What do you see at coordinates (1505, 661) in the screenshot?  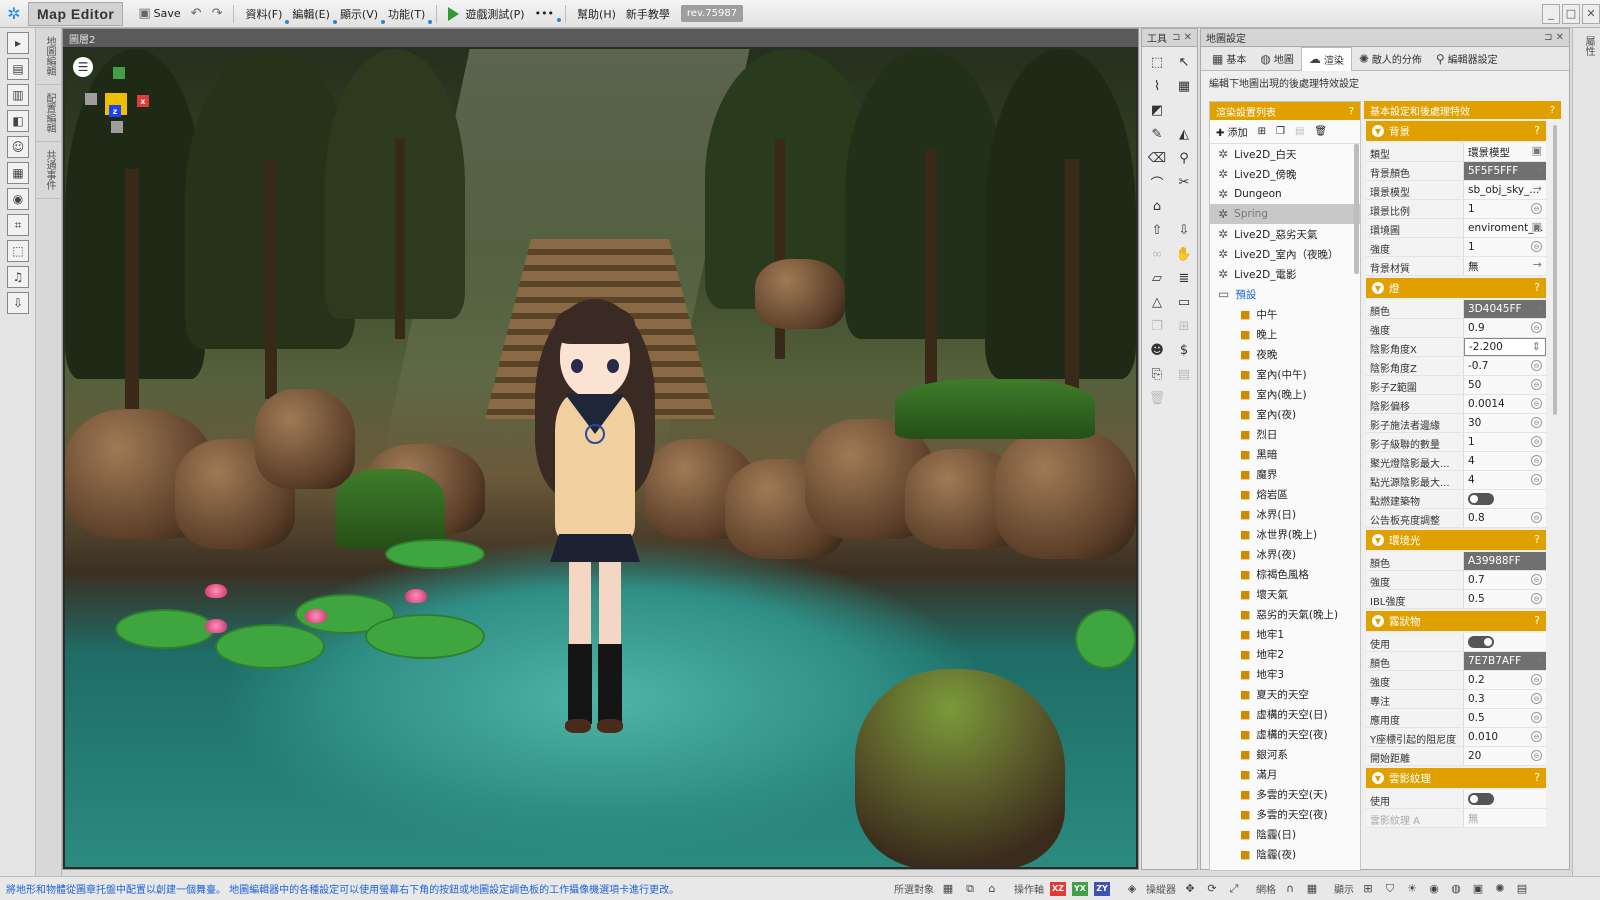 I see `property-value-cell: 7E7B7AFF →` at bounding box center [1505, 661].